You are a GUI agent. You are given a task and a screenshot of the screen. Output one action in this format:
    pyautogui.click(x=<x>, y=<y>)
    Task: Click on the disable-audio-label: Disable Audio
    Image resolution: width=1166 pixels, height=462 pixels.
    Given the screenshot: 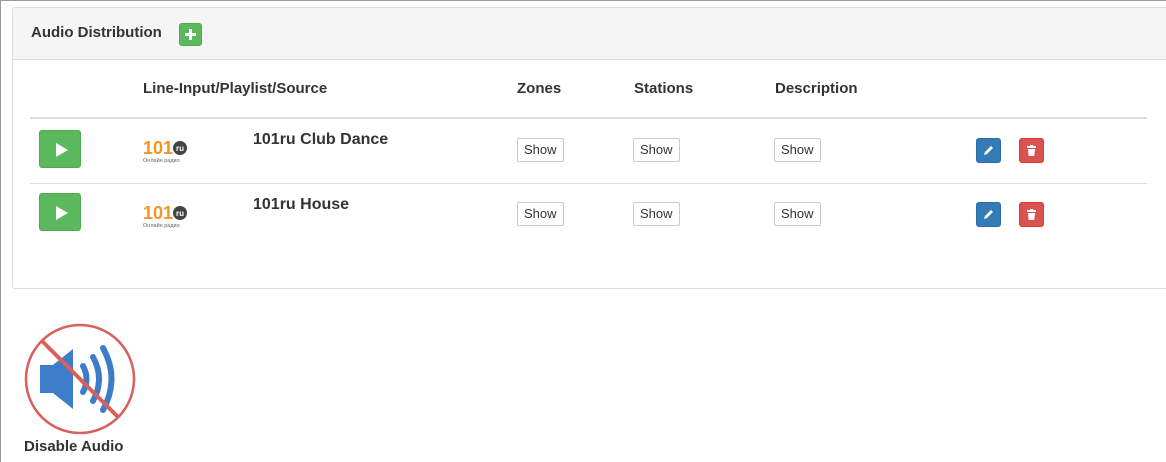 What is the action you would take?
    pyautogui.click(x=74, y=446)
    